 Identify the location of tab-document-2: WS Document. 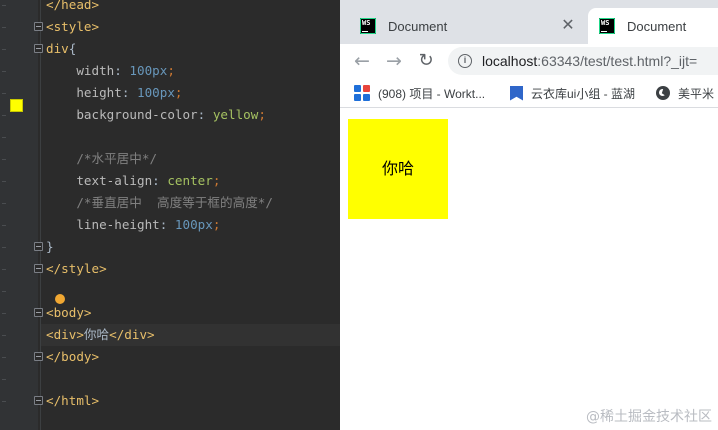
(653, 26).